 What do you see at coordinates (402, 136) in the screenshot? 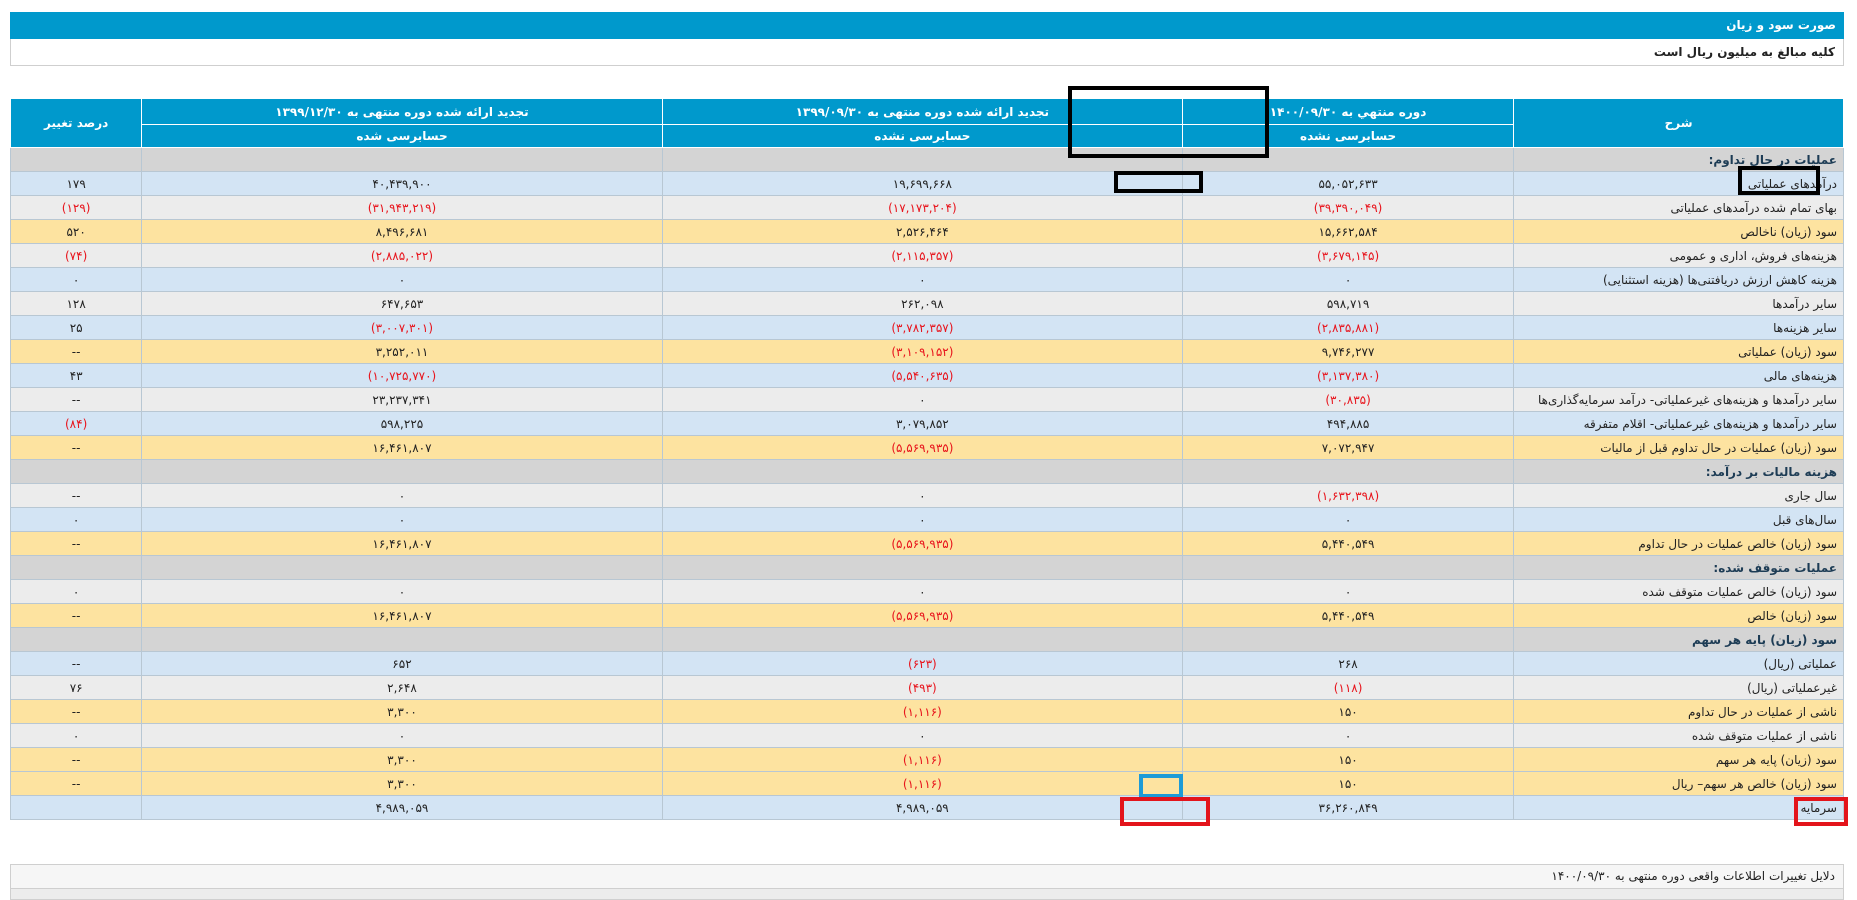
I see `col-status-period-1399-12: حسابرسی شده` at bounding box center [402, 136].